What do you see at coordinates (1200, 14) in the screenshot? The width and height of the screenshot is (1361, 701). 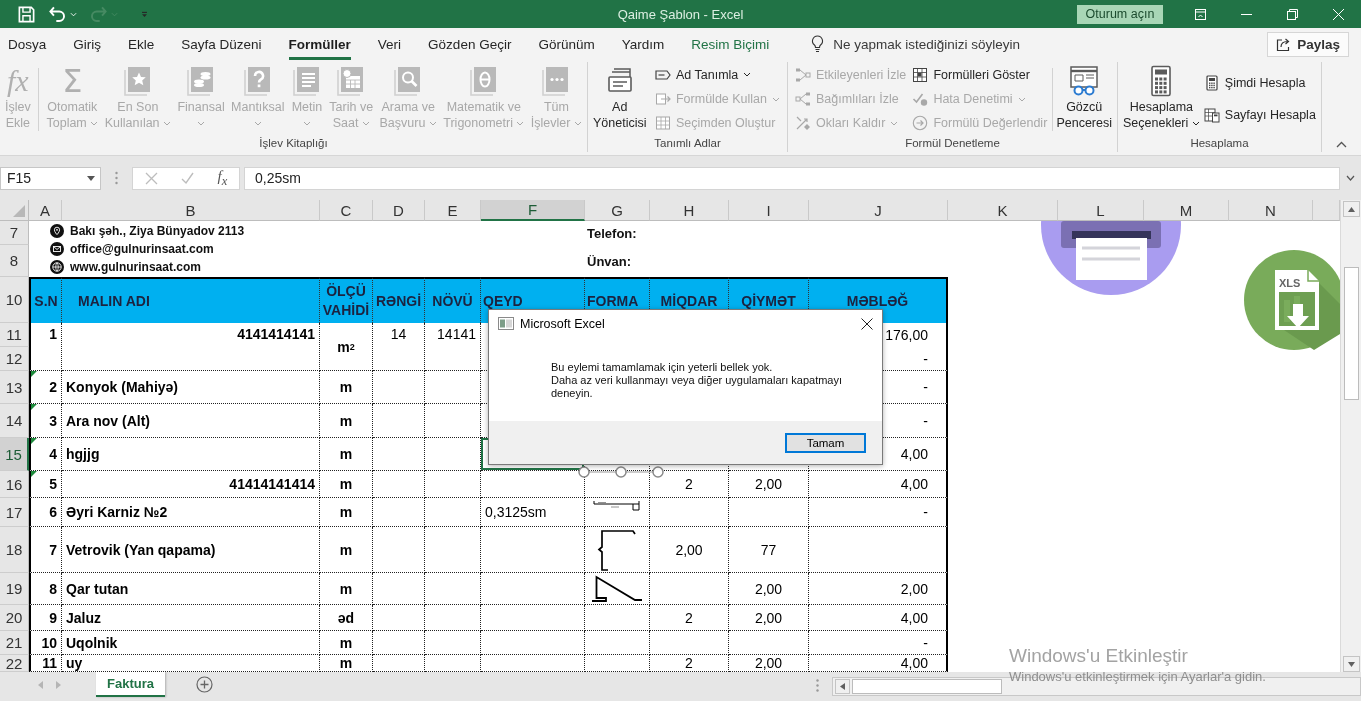 I see `ribbon-display-icon` at bounding box center [1200, 14].